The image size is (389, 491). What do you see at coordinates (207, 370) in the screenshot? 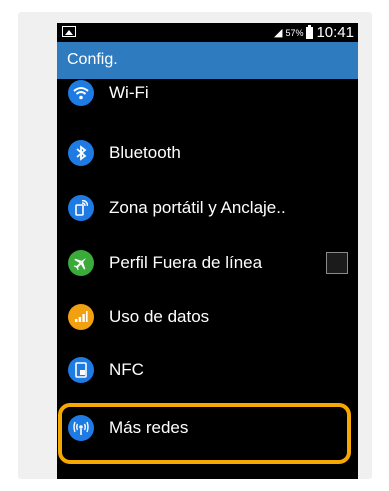
I see `settings-item-nfc: NFC` at bounding box center [207, 370].